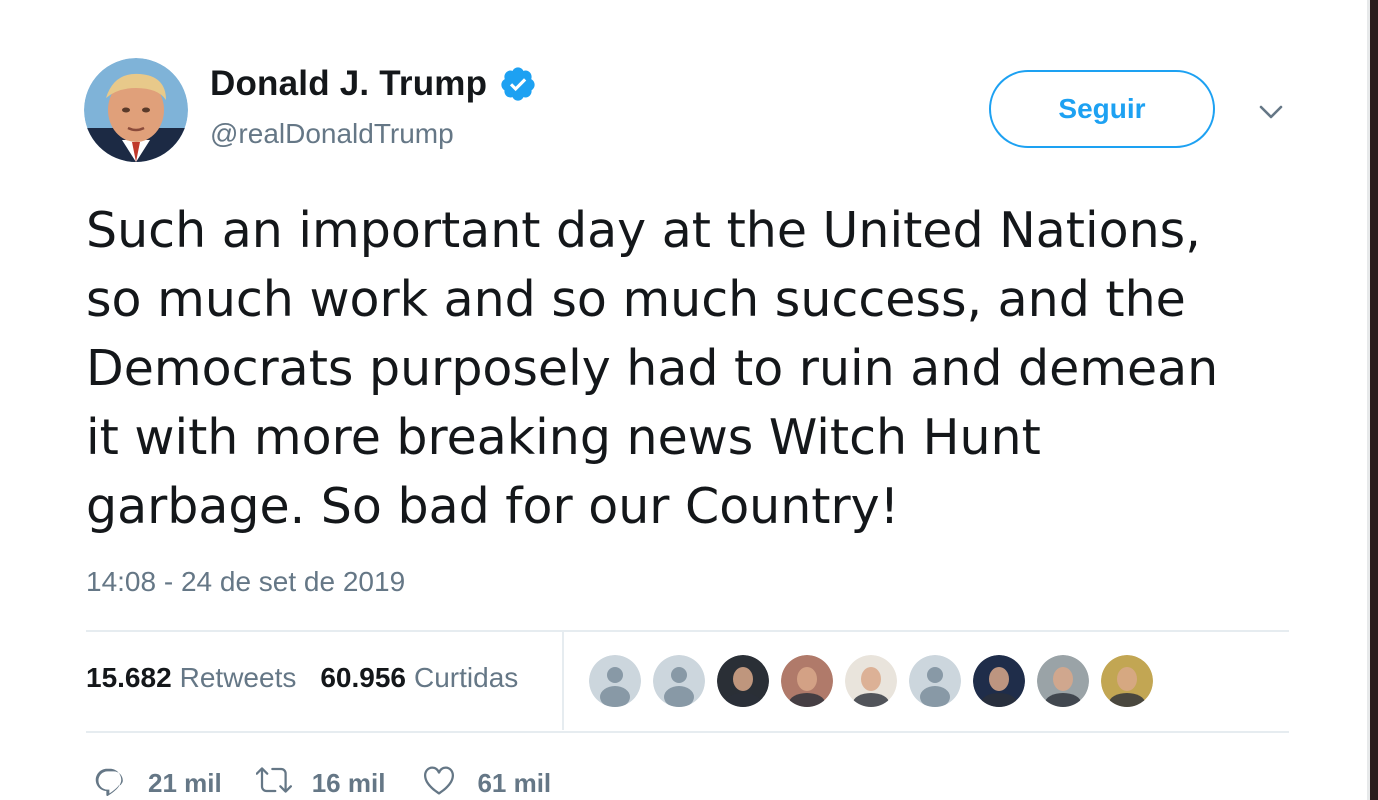 The width and height of the screenshot is (1378, 800). I want to click on stats-top-divider, so click(687, 631).